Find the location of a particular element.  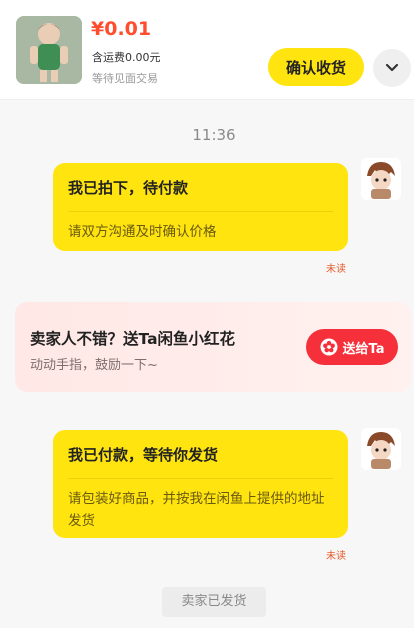

confirm-receipt-button: 确认收货 is located at coordinates (316, 67).